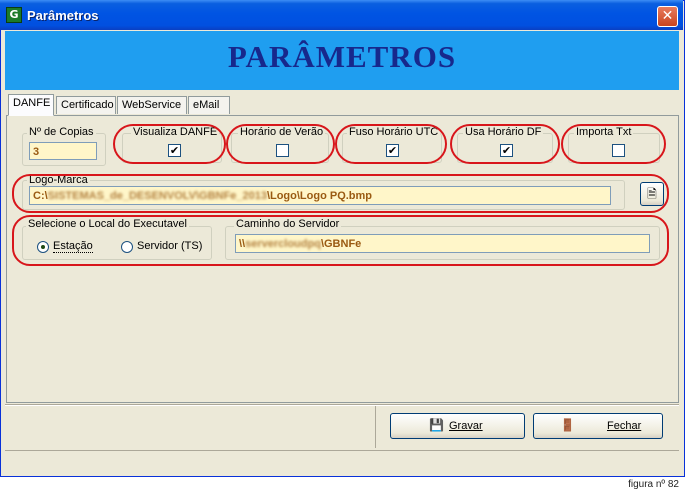 The height and width of the screenshot is (495, 685). What do you see at coordinates (598, 426) in the screenshot?
I see `fechar-button: 🚪 Fechar` at bounding box center [598, 426].